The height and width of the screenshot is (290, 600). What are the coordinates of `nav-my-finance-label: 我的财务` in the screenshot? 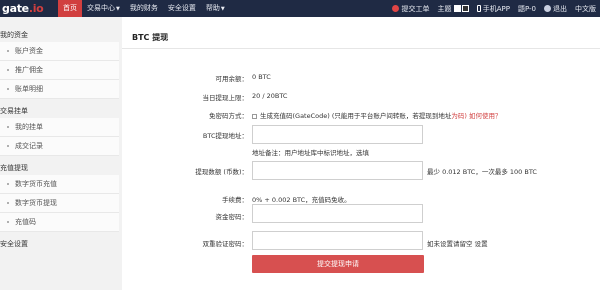 It's located at (143, 8).